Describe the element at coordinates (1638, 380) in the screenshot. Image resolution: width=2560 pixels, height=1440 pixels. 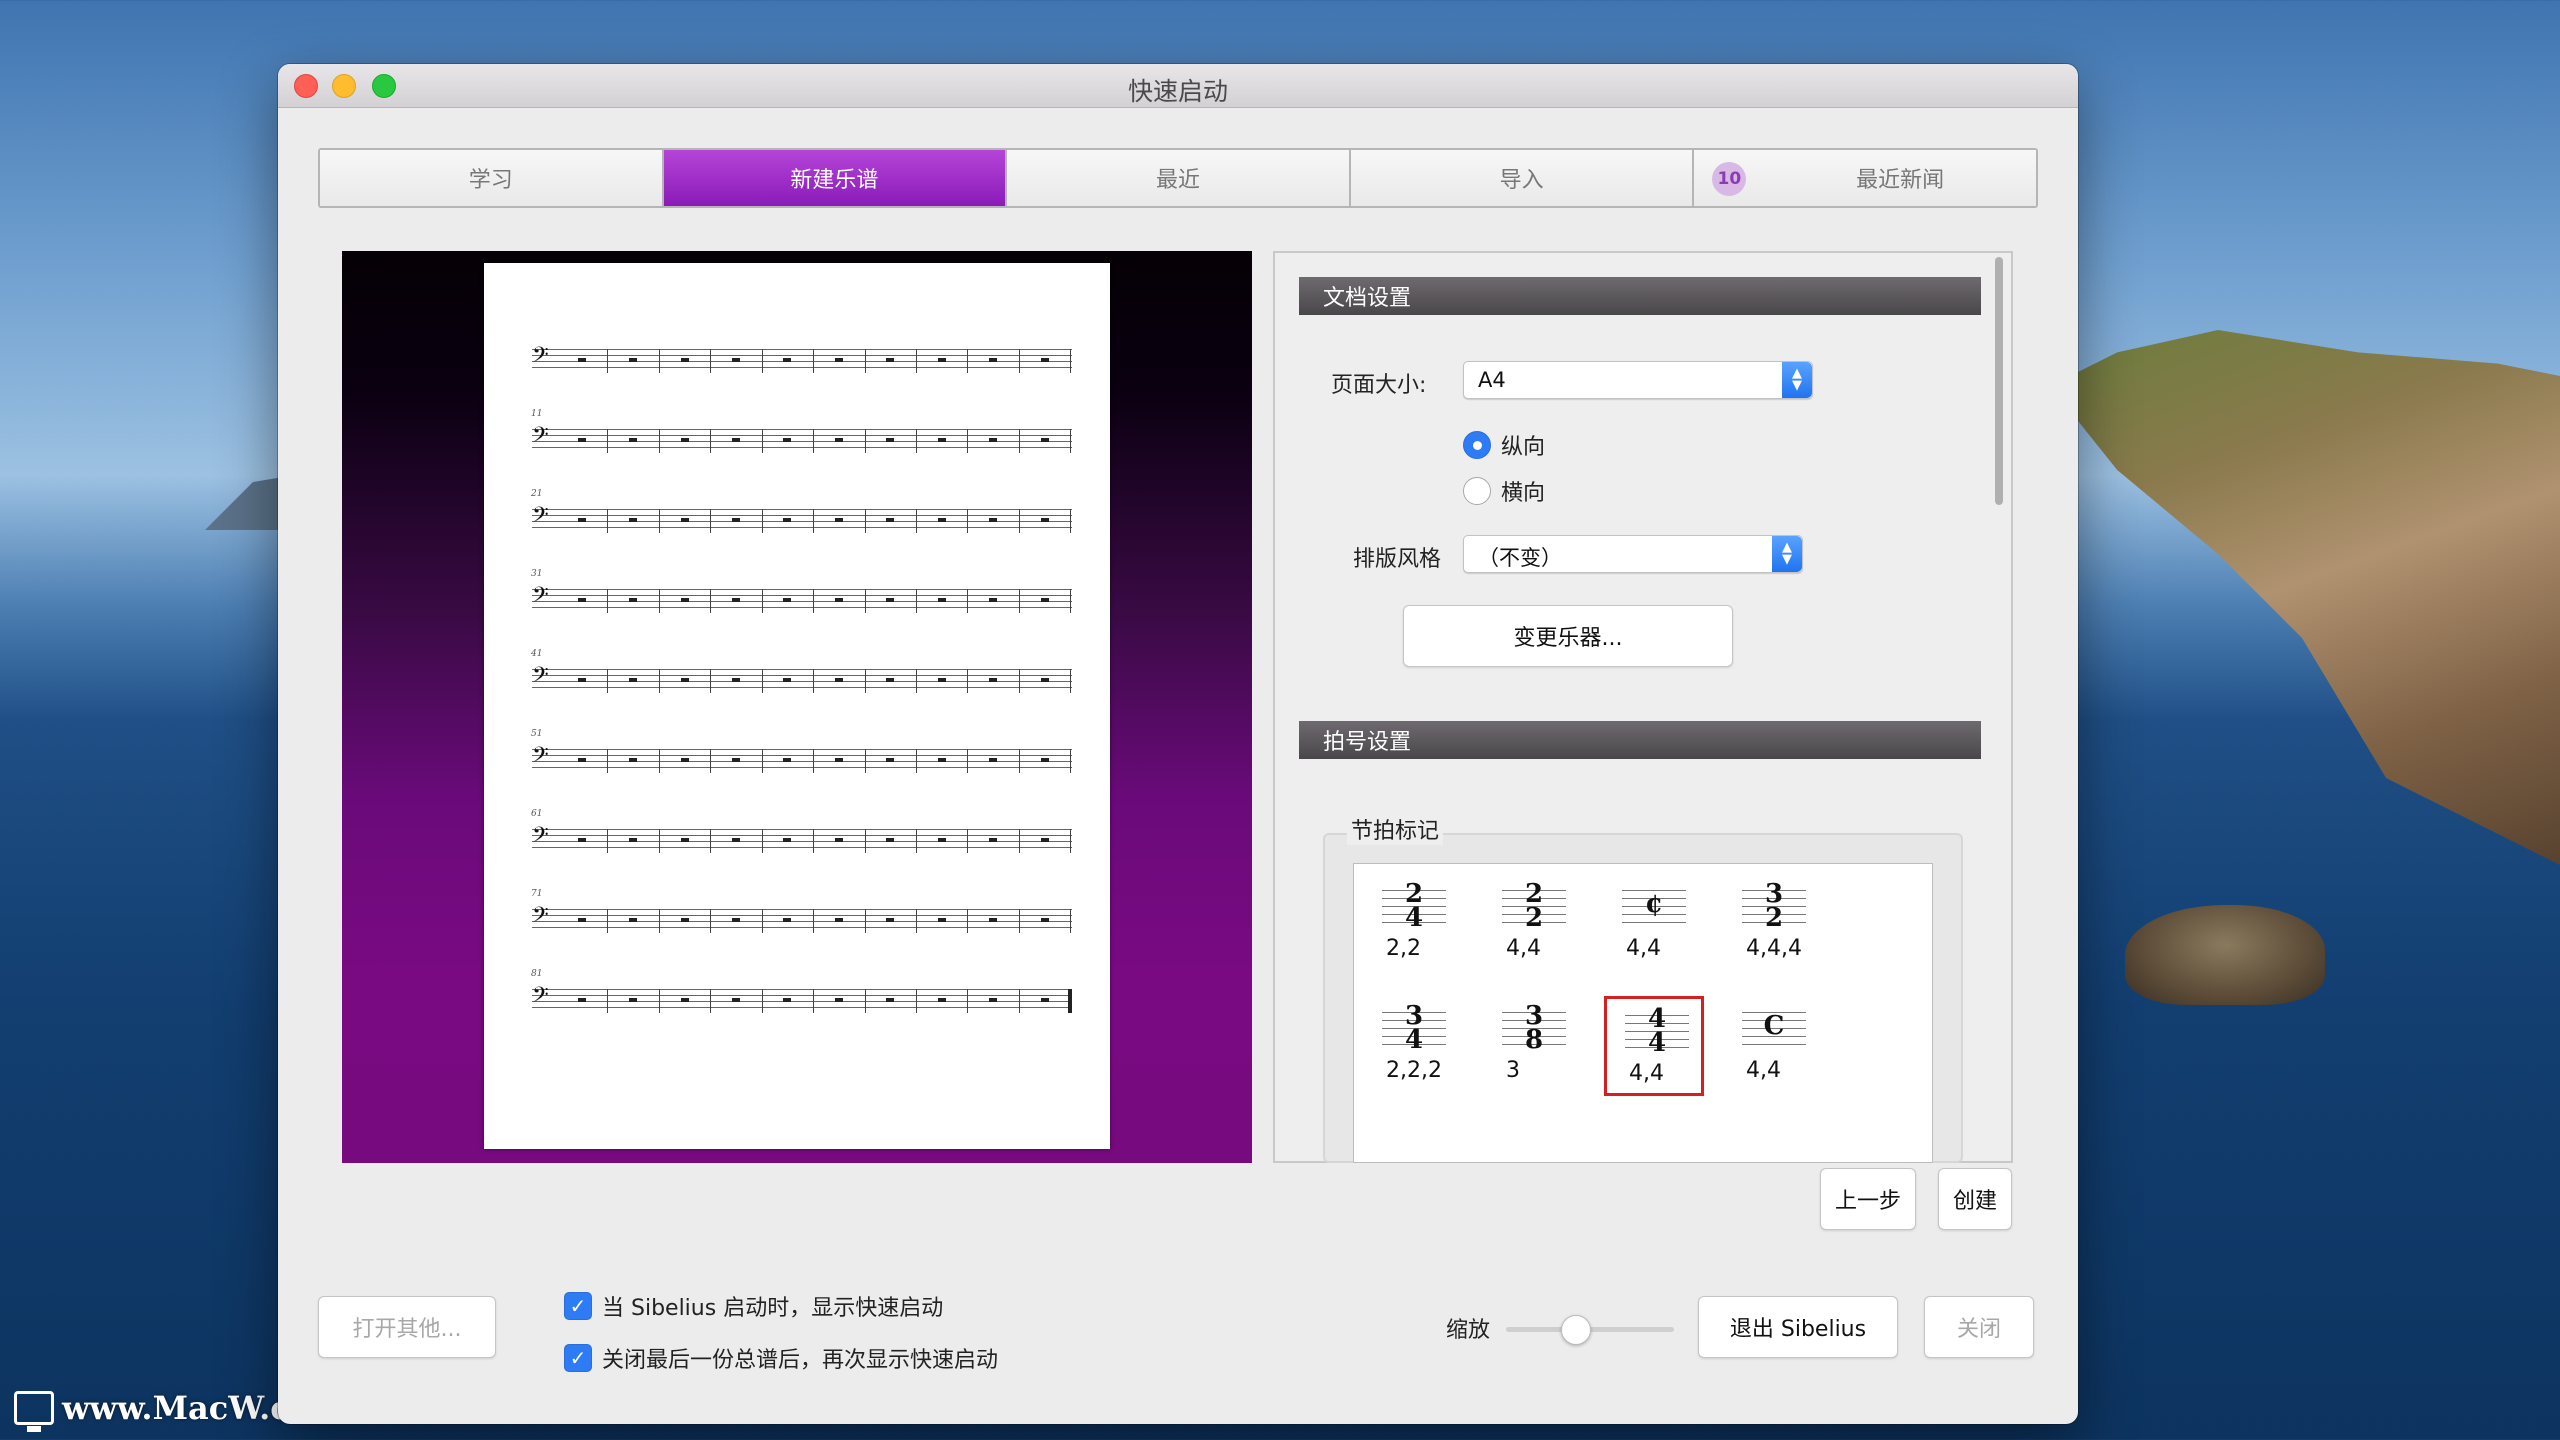
I see `page-size-select: A4 ▲ ▼` at that location.